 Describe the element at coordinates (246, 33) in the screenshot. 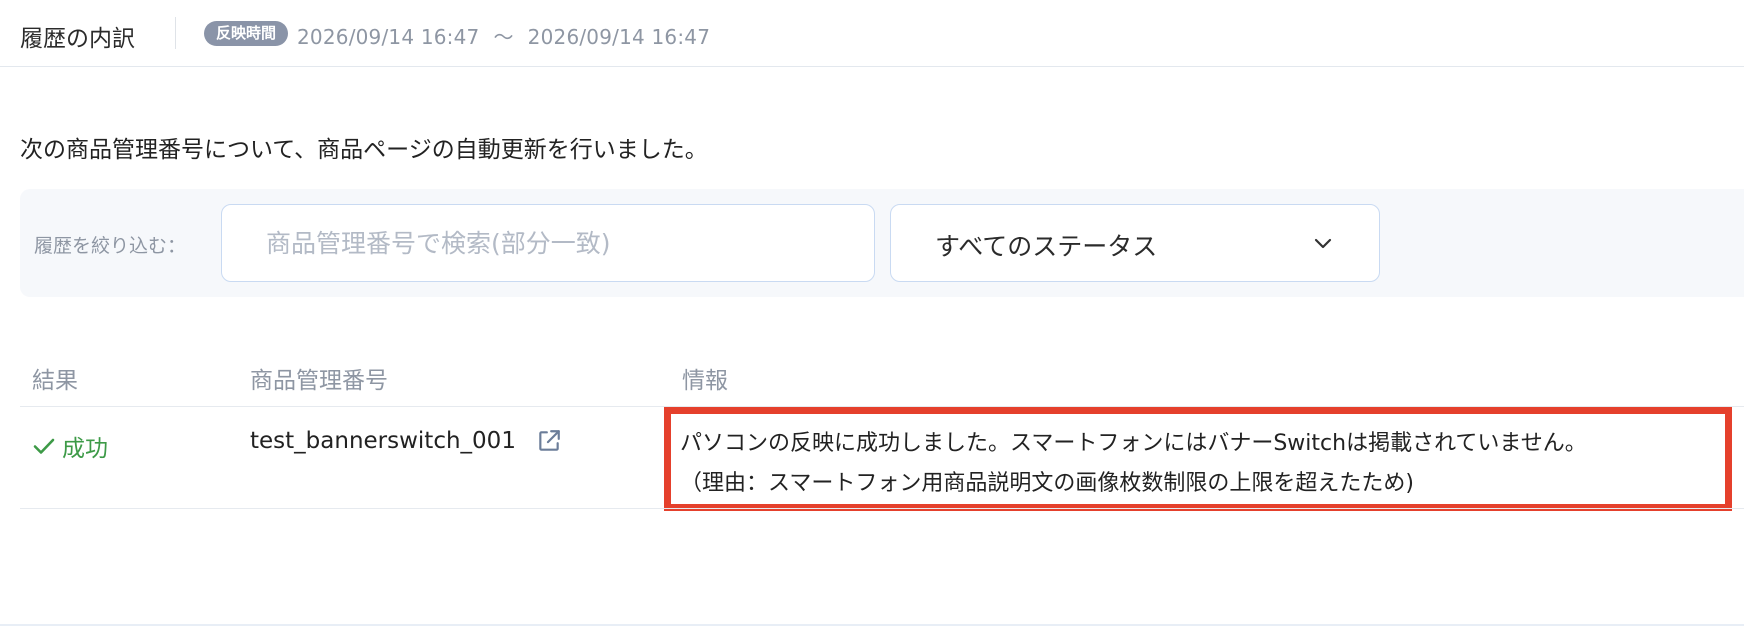

I see `reflection-time-badge: 反映時間` at that location.